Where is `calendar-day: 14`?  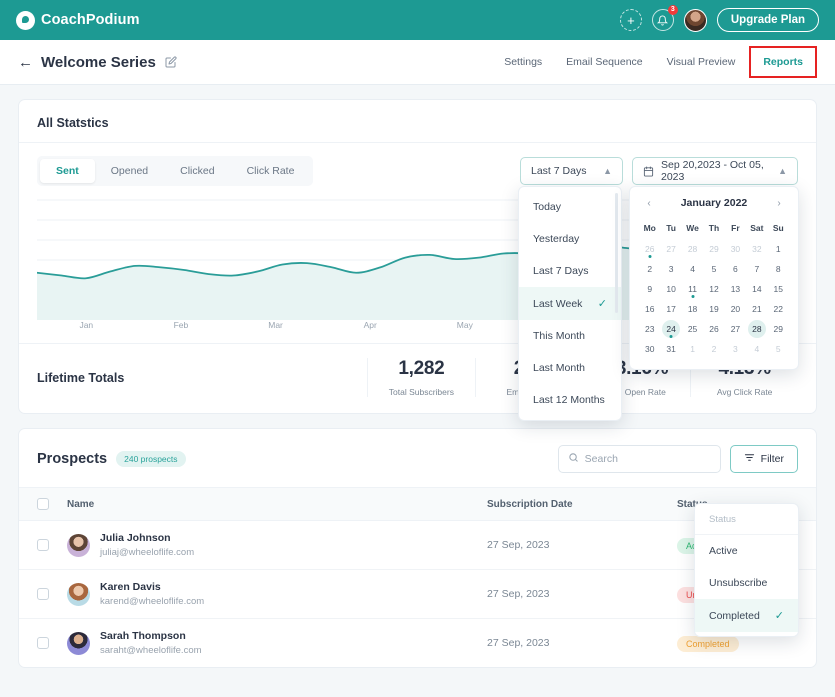
calendar-day: 14 is located at coordinates (756, 289).